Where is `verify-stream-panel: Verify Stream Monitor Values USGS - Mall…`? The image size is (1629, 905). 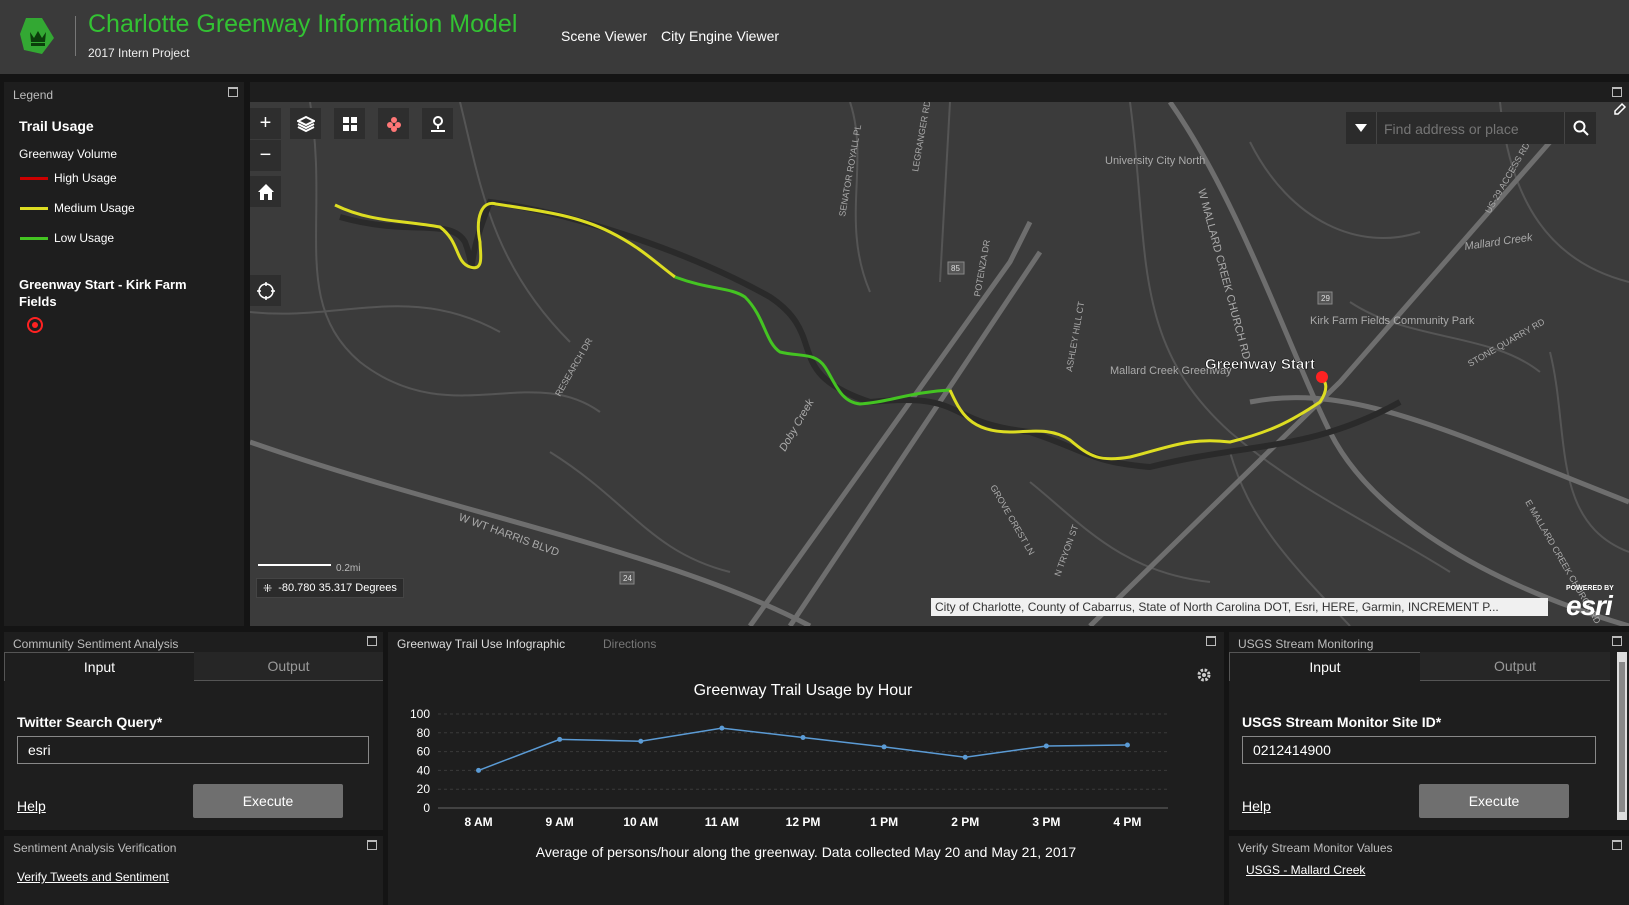
verify-stream-panel: Verify Stream Monitor Values USGS - Mall… is located at coordinates (1429, 870).